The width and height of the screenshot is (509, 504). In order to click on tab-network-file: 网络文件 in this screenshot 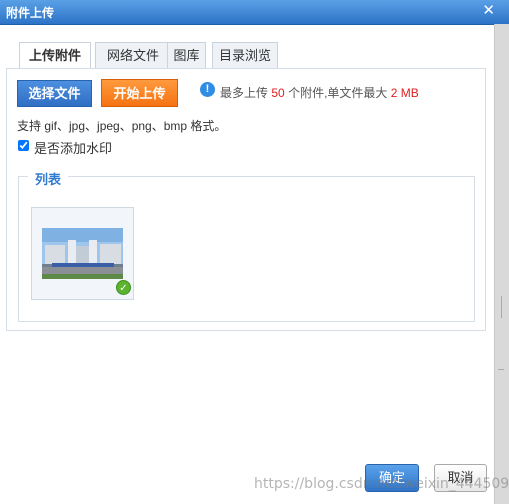, I will do `click(133, 55)`.